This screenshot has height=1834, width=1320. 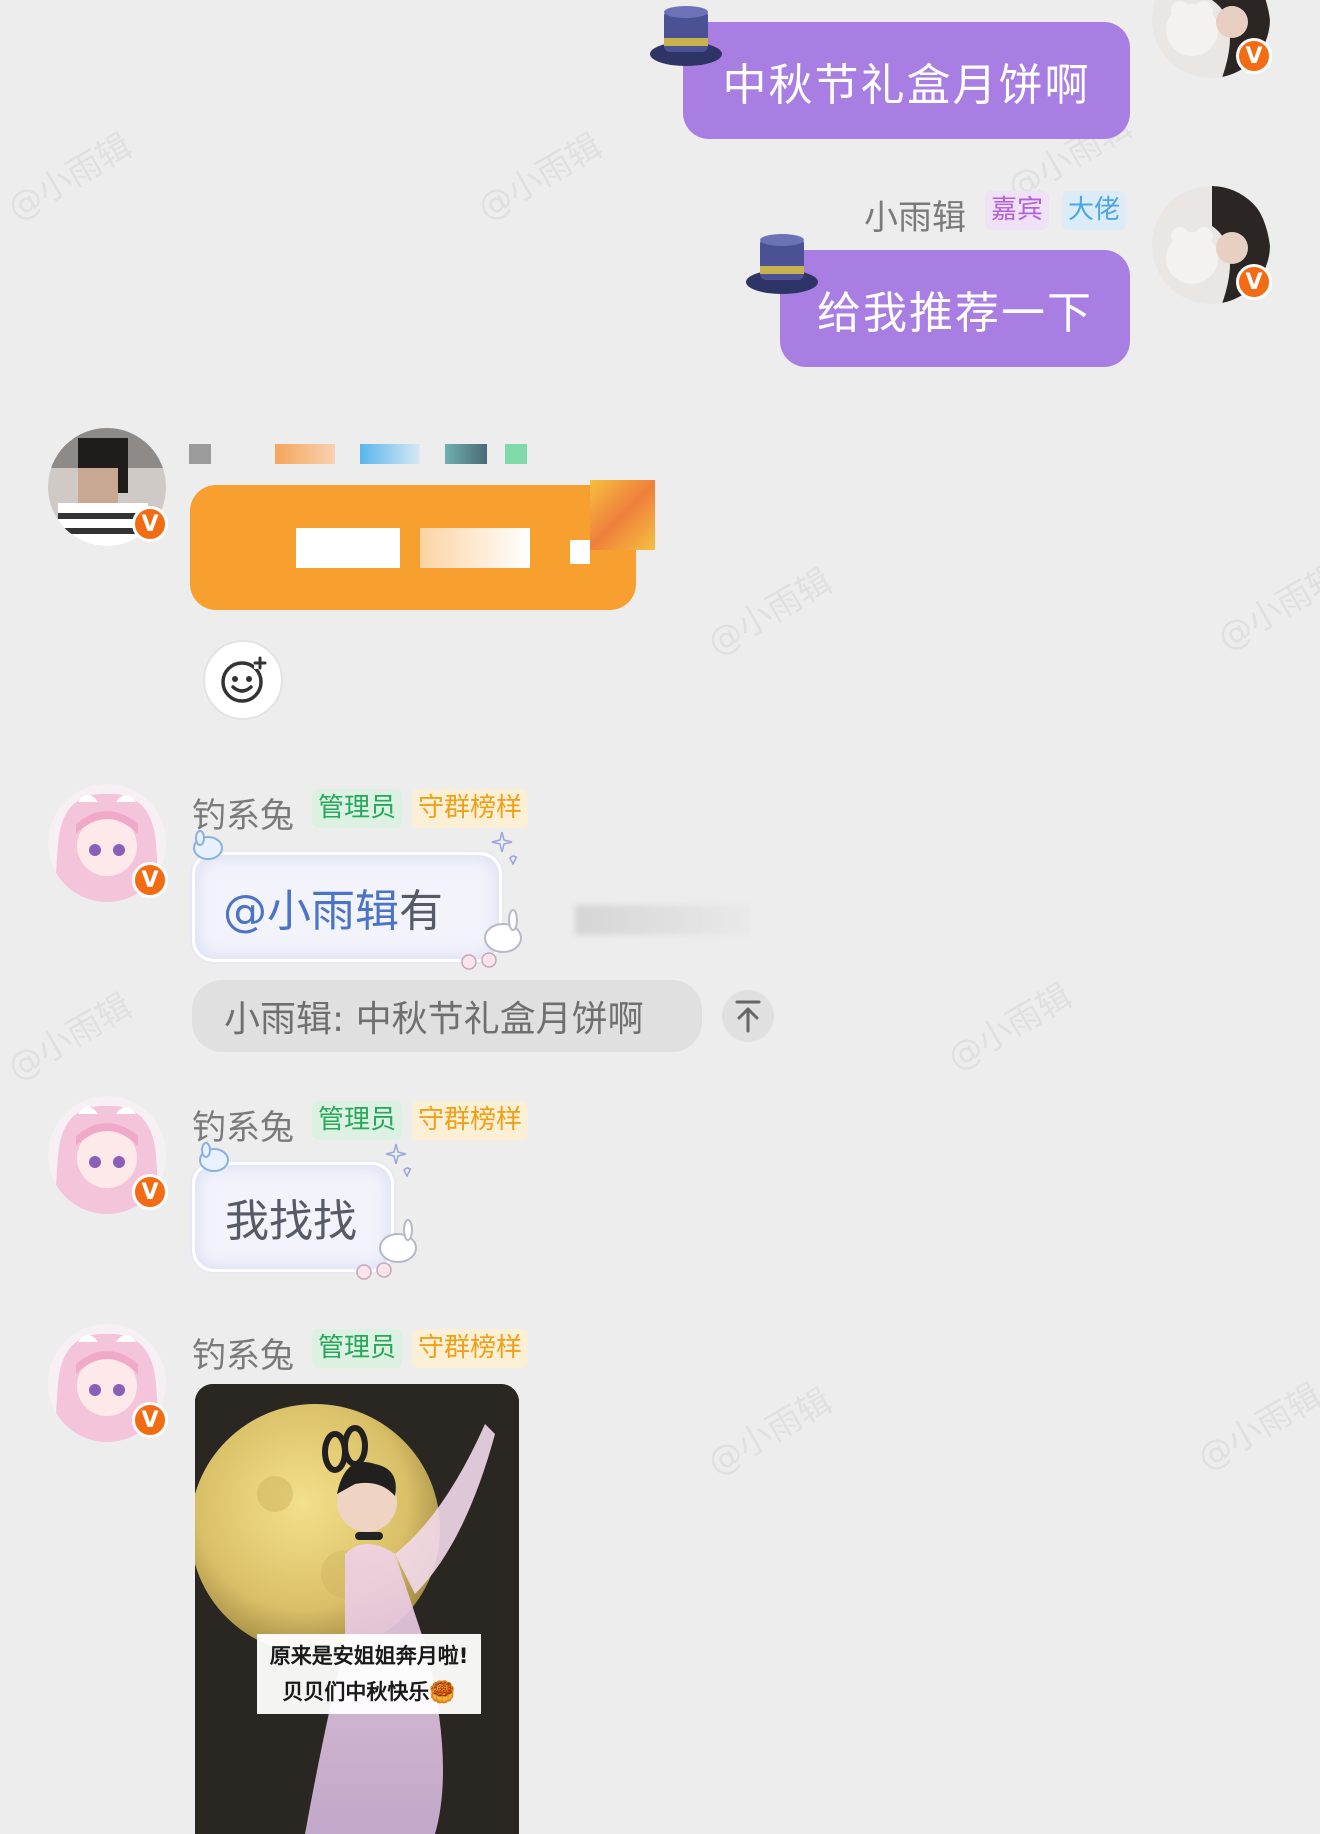 I want to click on message-text: 有, so click(x=421, y=911).